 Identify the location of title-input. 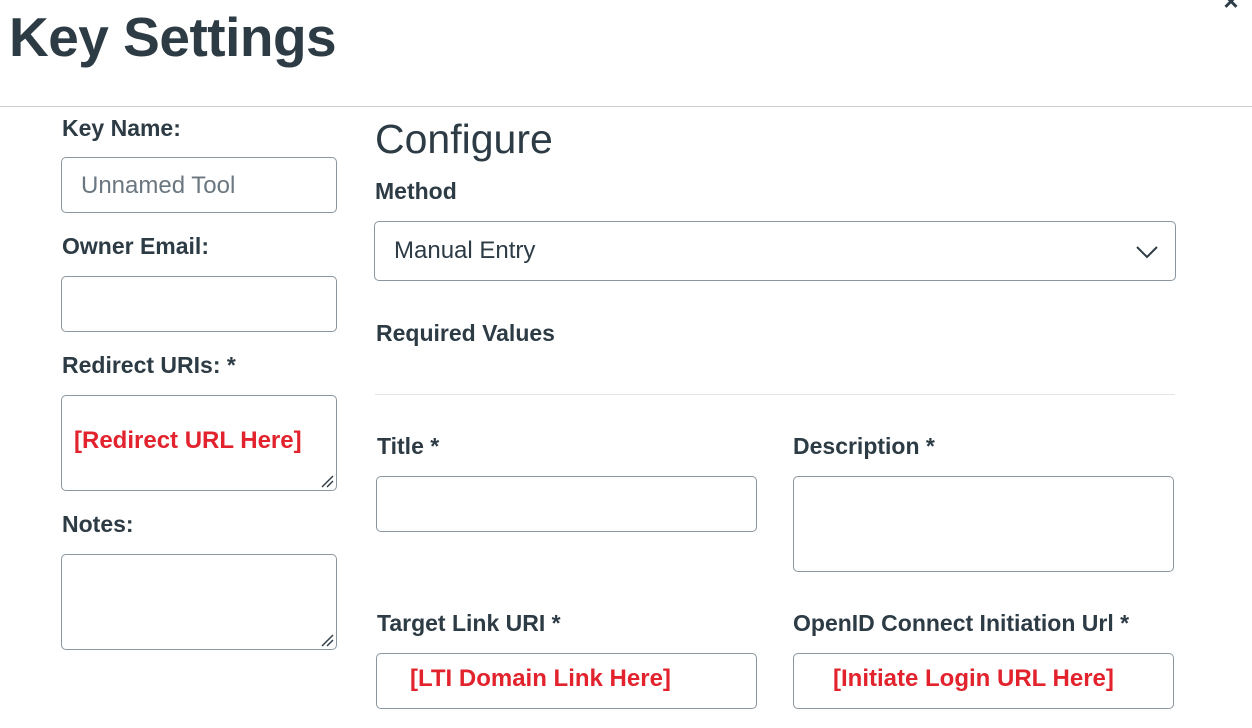
(566, 504).